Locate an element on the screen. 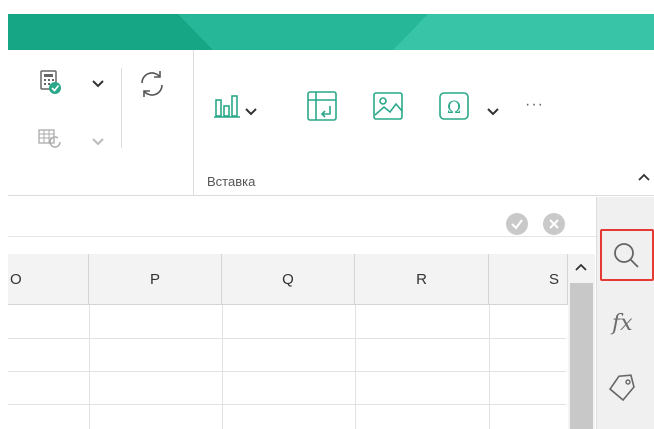 The height and width of the screenshot is (429, 654). cancel-button is located at coordinates (554, 224).